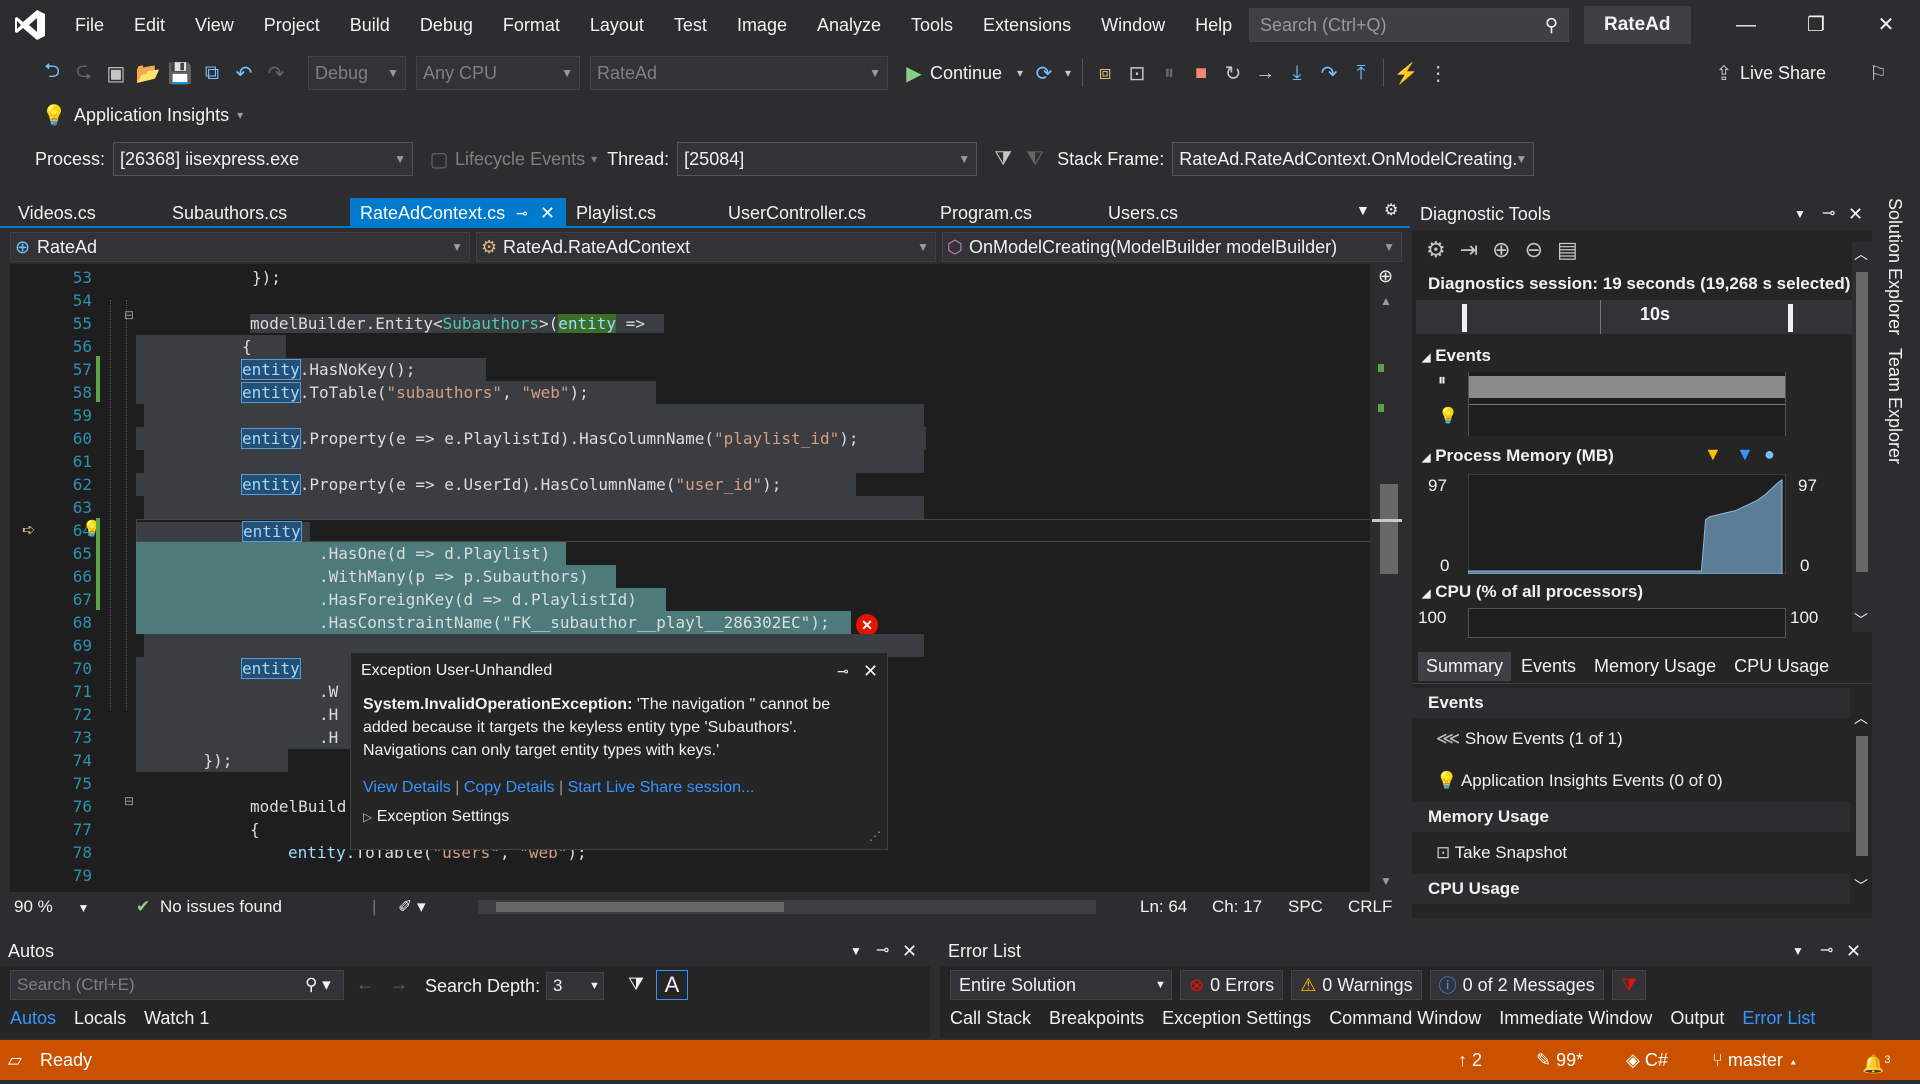 The height and width of the screenshot is (1084, 1920). What do you see at coordinates (739, 73) in the screenshot?
I see `startup-select: RateAd ▼` at bounding box center [739, 73].